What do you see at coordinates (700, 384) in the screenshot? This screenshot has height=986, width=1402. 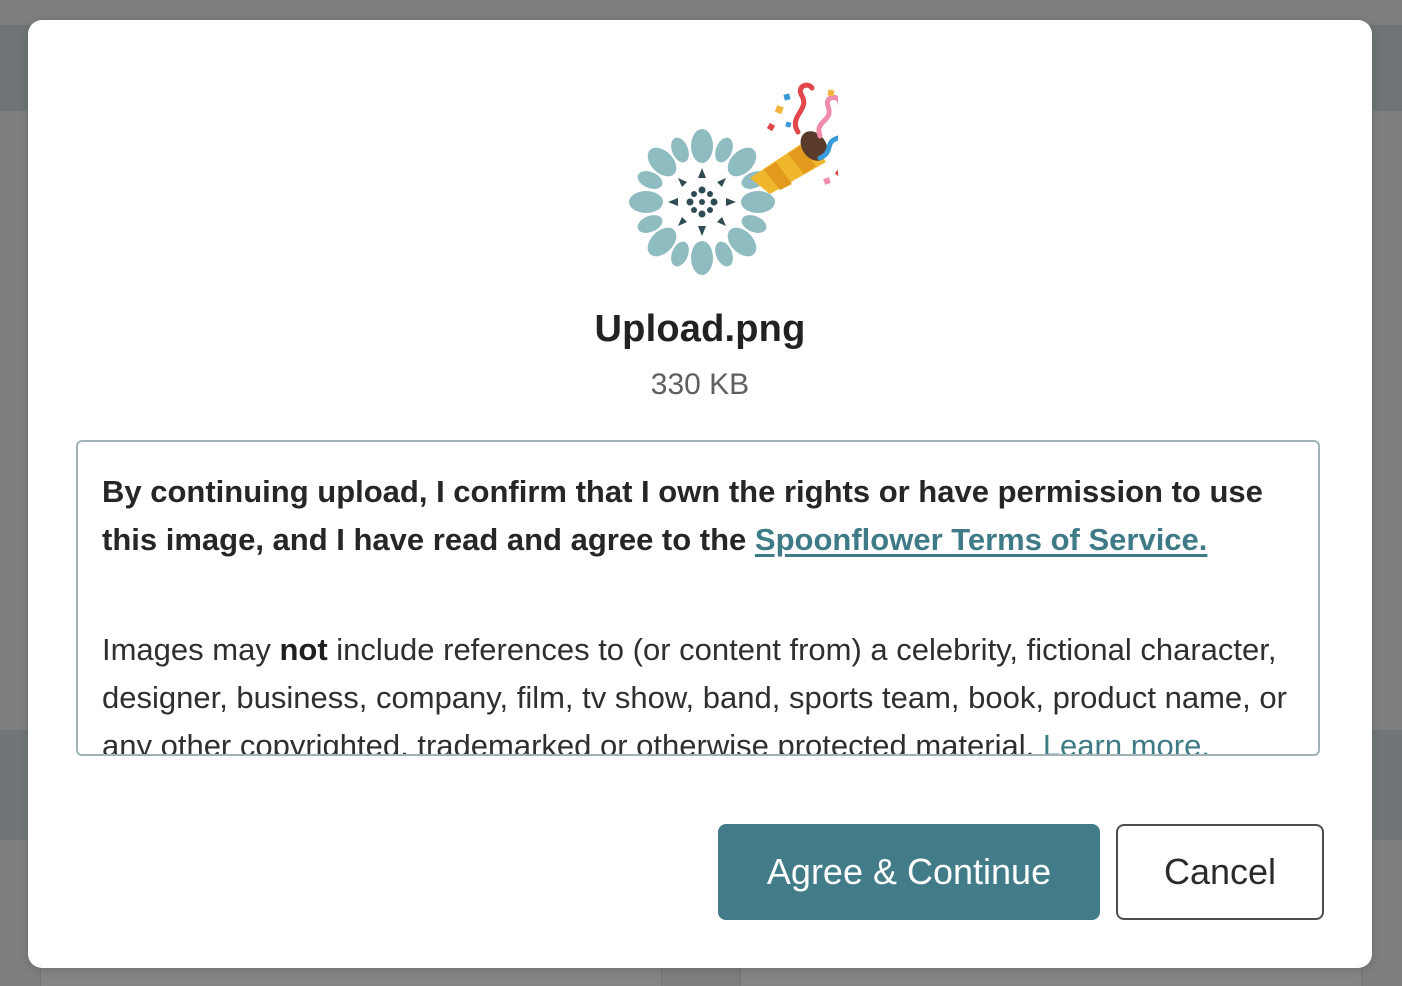 I see `file-size: 330 KB` at bounding box center [700, 384].